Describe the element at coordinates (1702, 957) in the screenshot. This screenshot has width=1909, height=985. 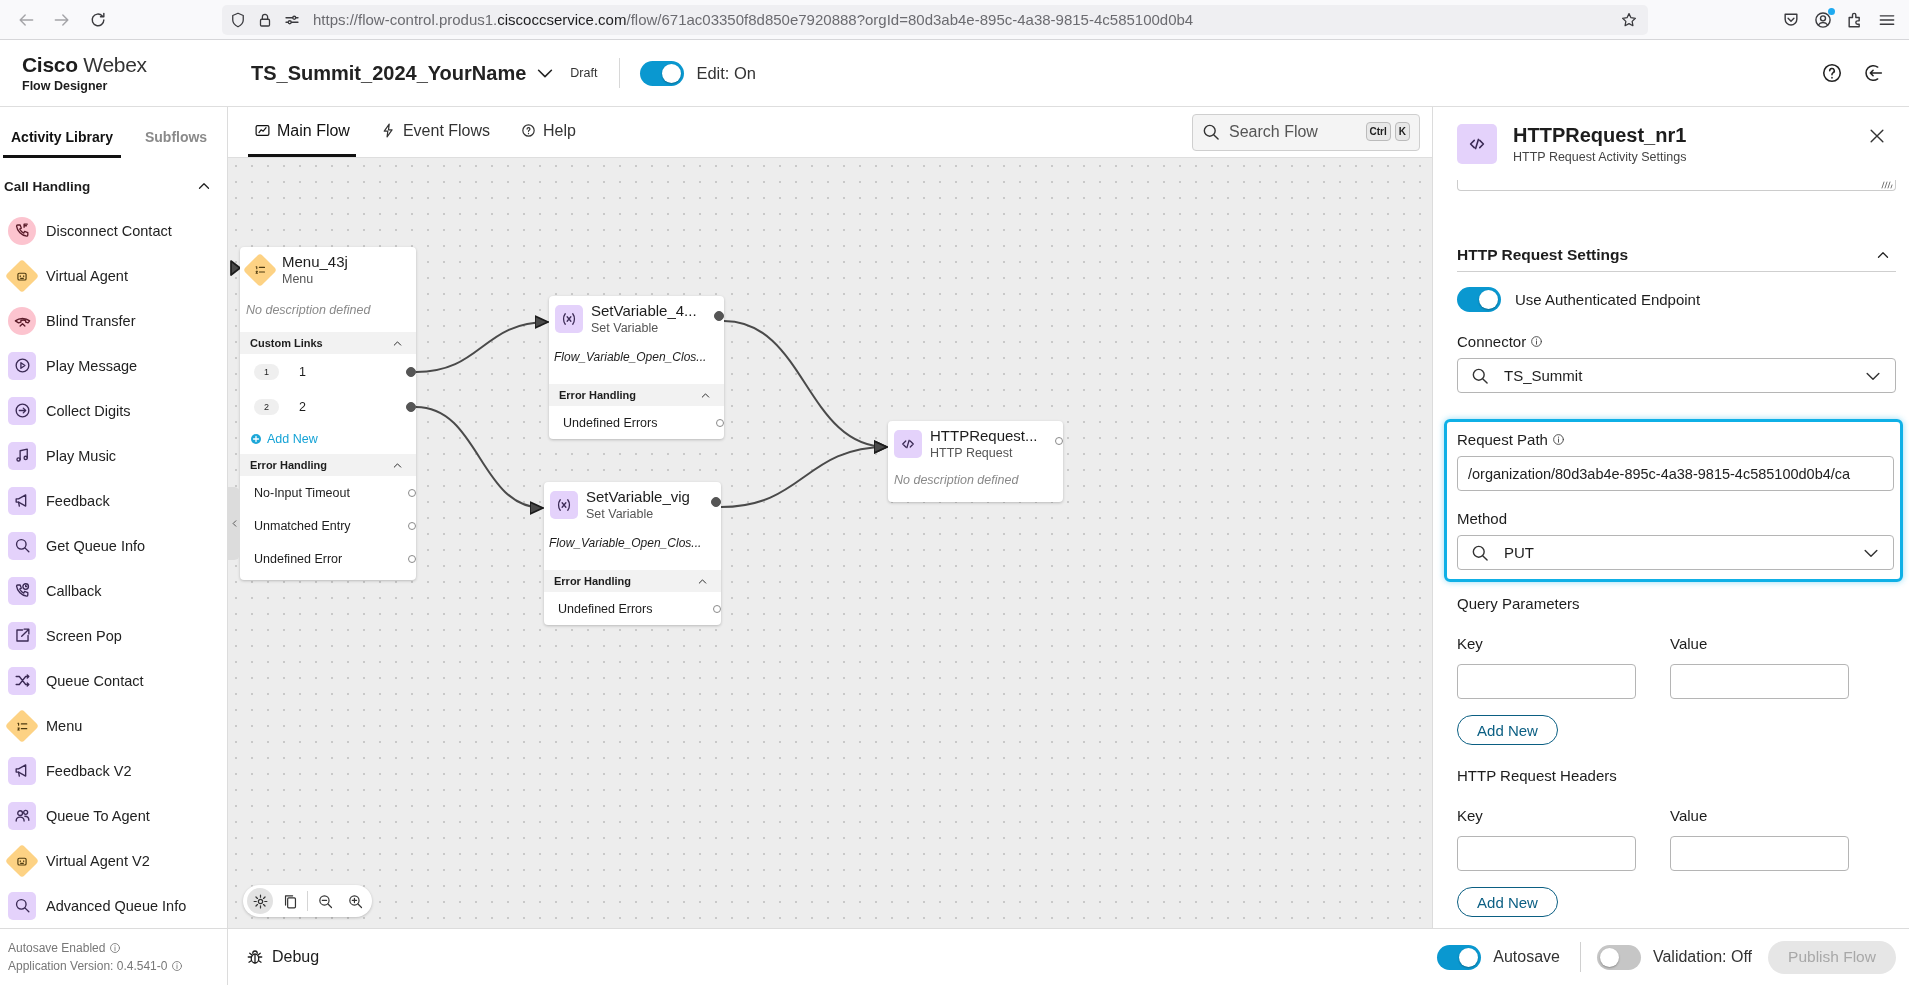
I see `toggle-label: Validation: Off` at that location.